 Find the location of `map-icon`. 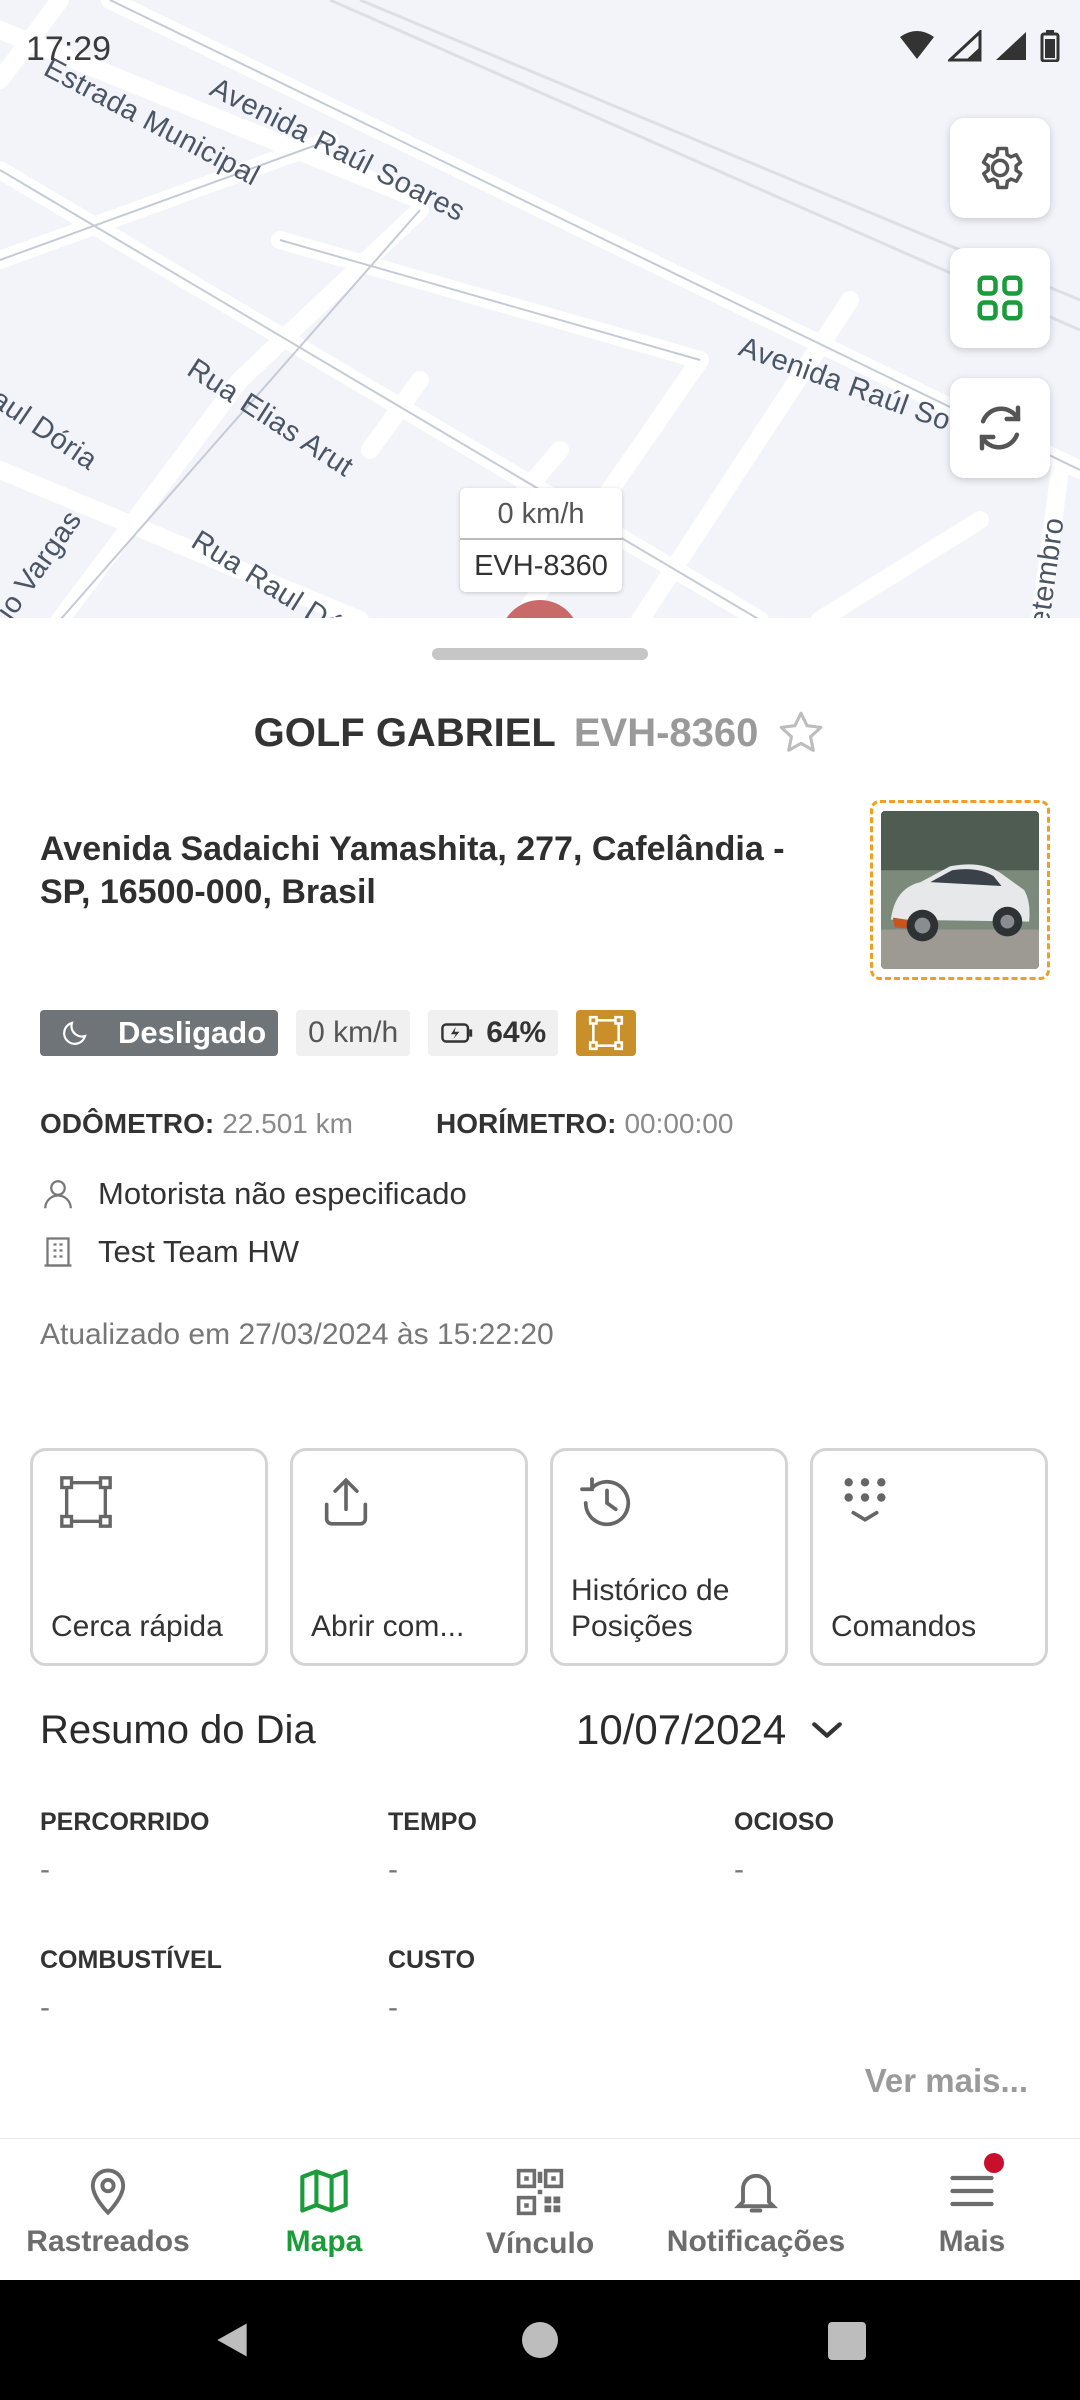

map-icon is located at coordinates (324, 2191).